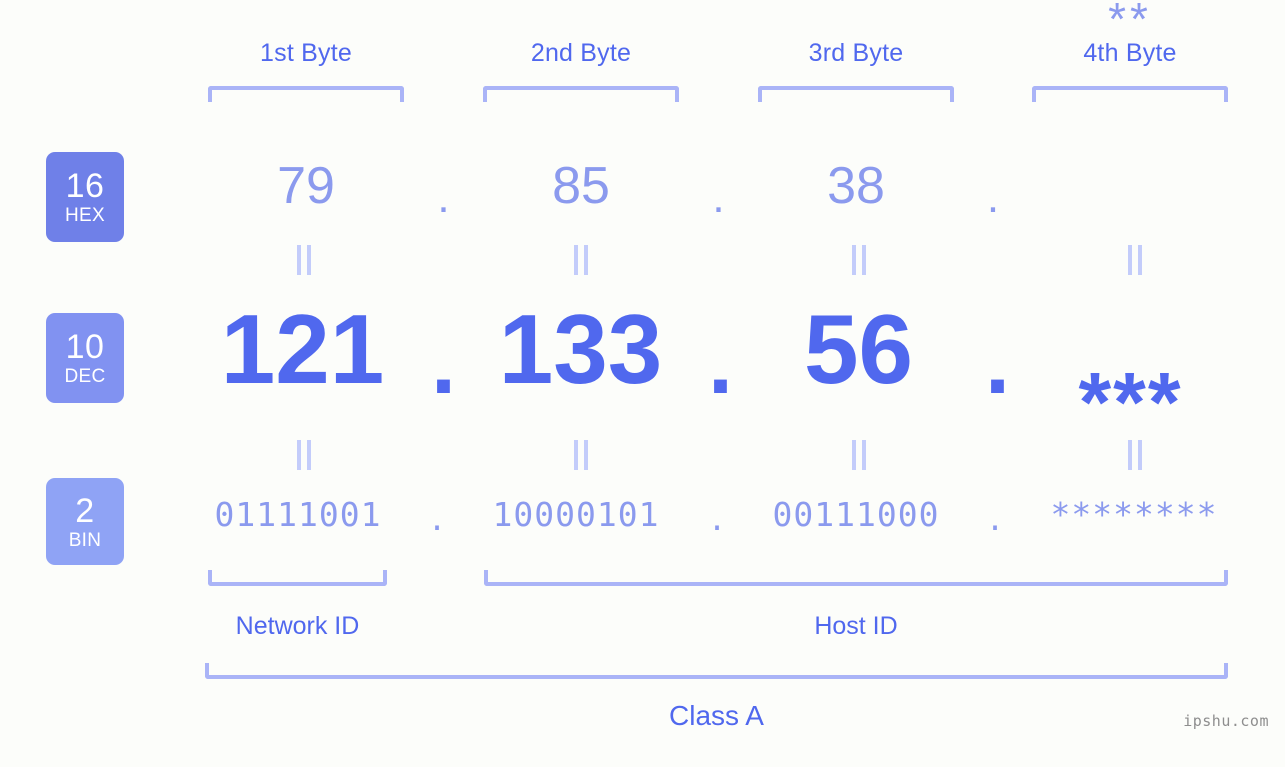 The image size is (1285, 767). Describe the element at coordinates (856, 626) in the screenshot. I see `host-id-label: Host ID` at that location.